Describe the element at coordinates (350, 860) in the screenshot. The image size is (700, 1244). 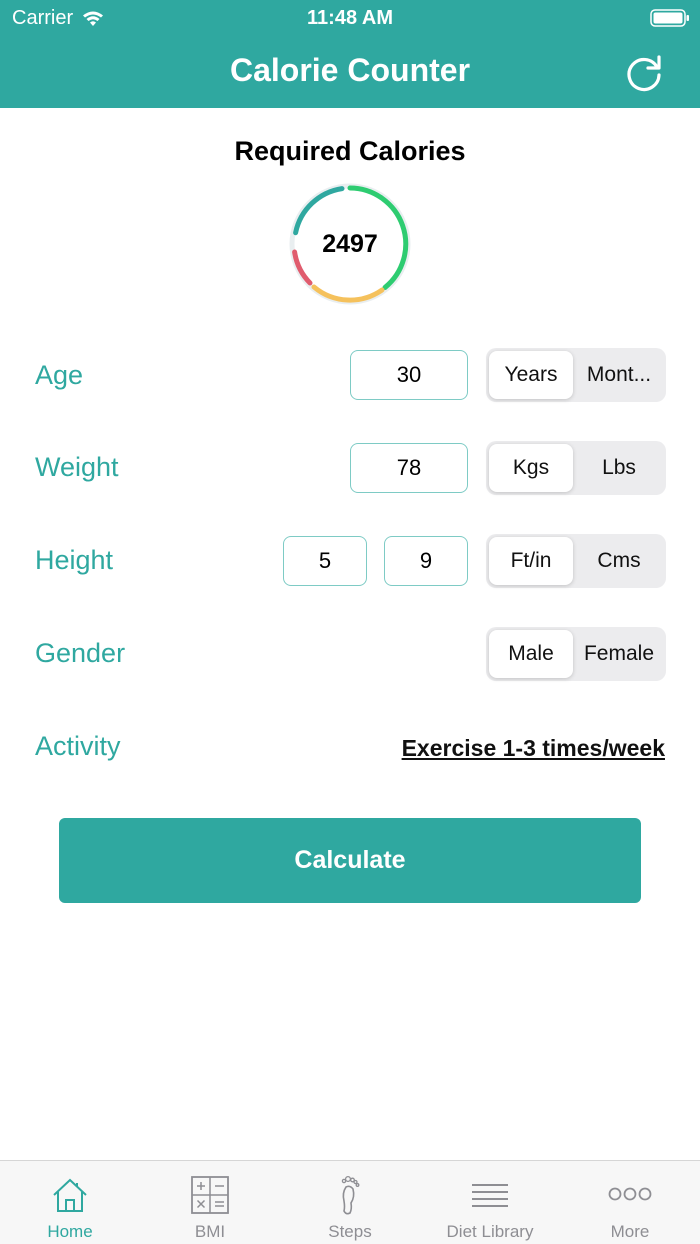
I see `calculate-button: Calculate` at that location.